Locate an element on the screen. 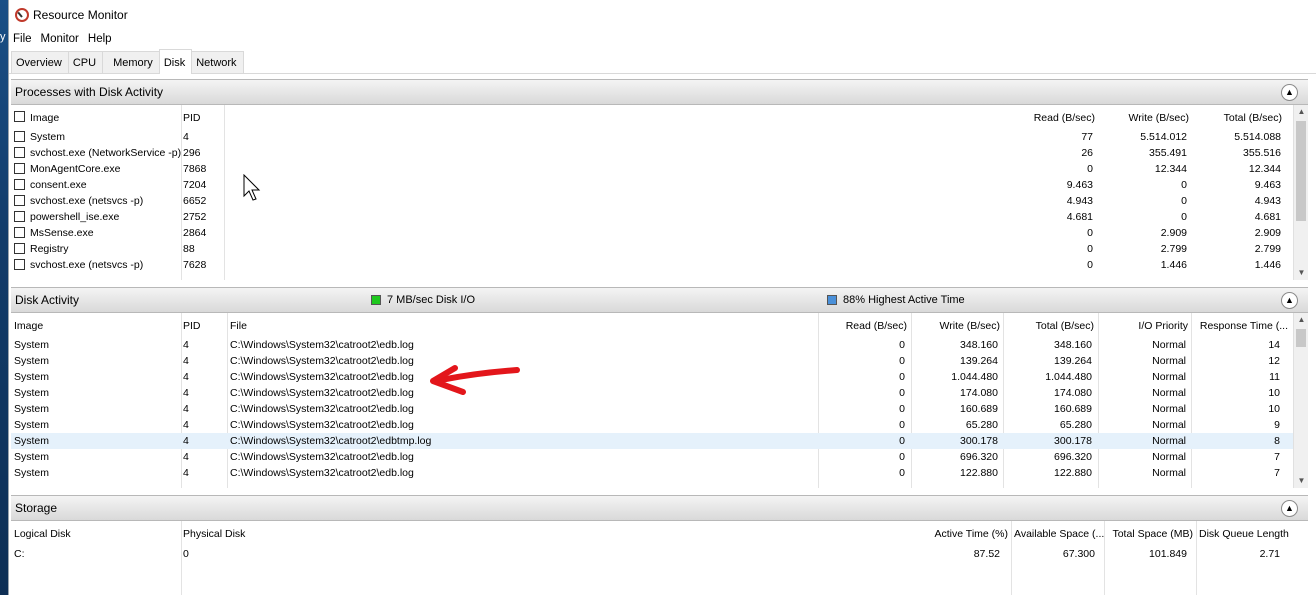  col-write: Write (B/sec) is located at coordinates (1145, 118).